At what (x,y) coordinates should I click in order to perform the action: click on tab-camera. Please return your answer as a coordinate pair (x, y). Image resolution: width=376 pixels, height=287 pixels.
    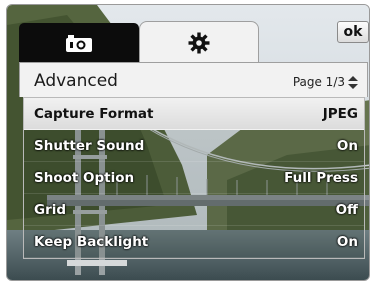
    Looking at the image, I should click on (79, 43).